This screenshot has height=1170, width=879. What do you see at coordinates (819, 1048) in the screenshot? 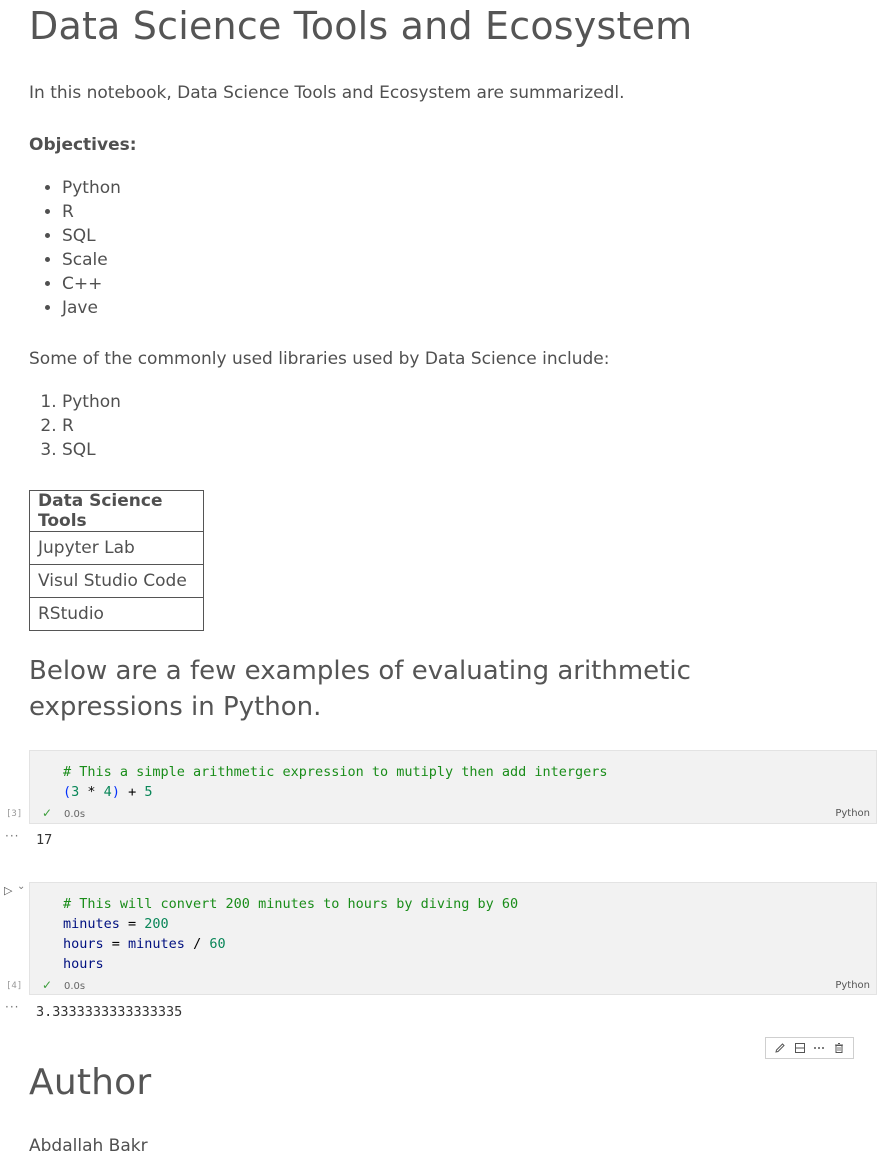
I see `more-icon` at bounding box center [819, 1048].